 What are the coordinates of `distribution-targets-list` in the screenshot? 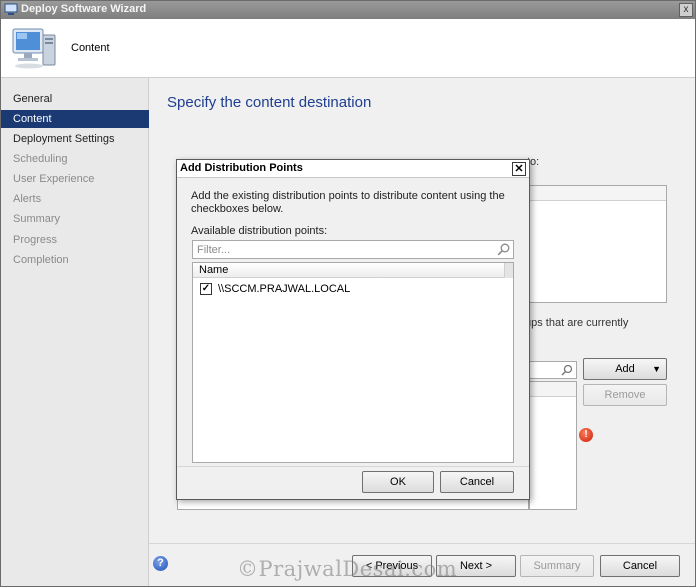 It's located at (553, 445).